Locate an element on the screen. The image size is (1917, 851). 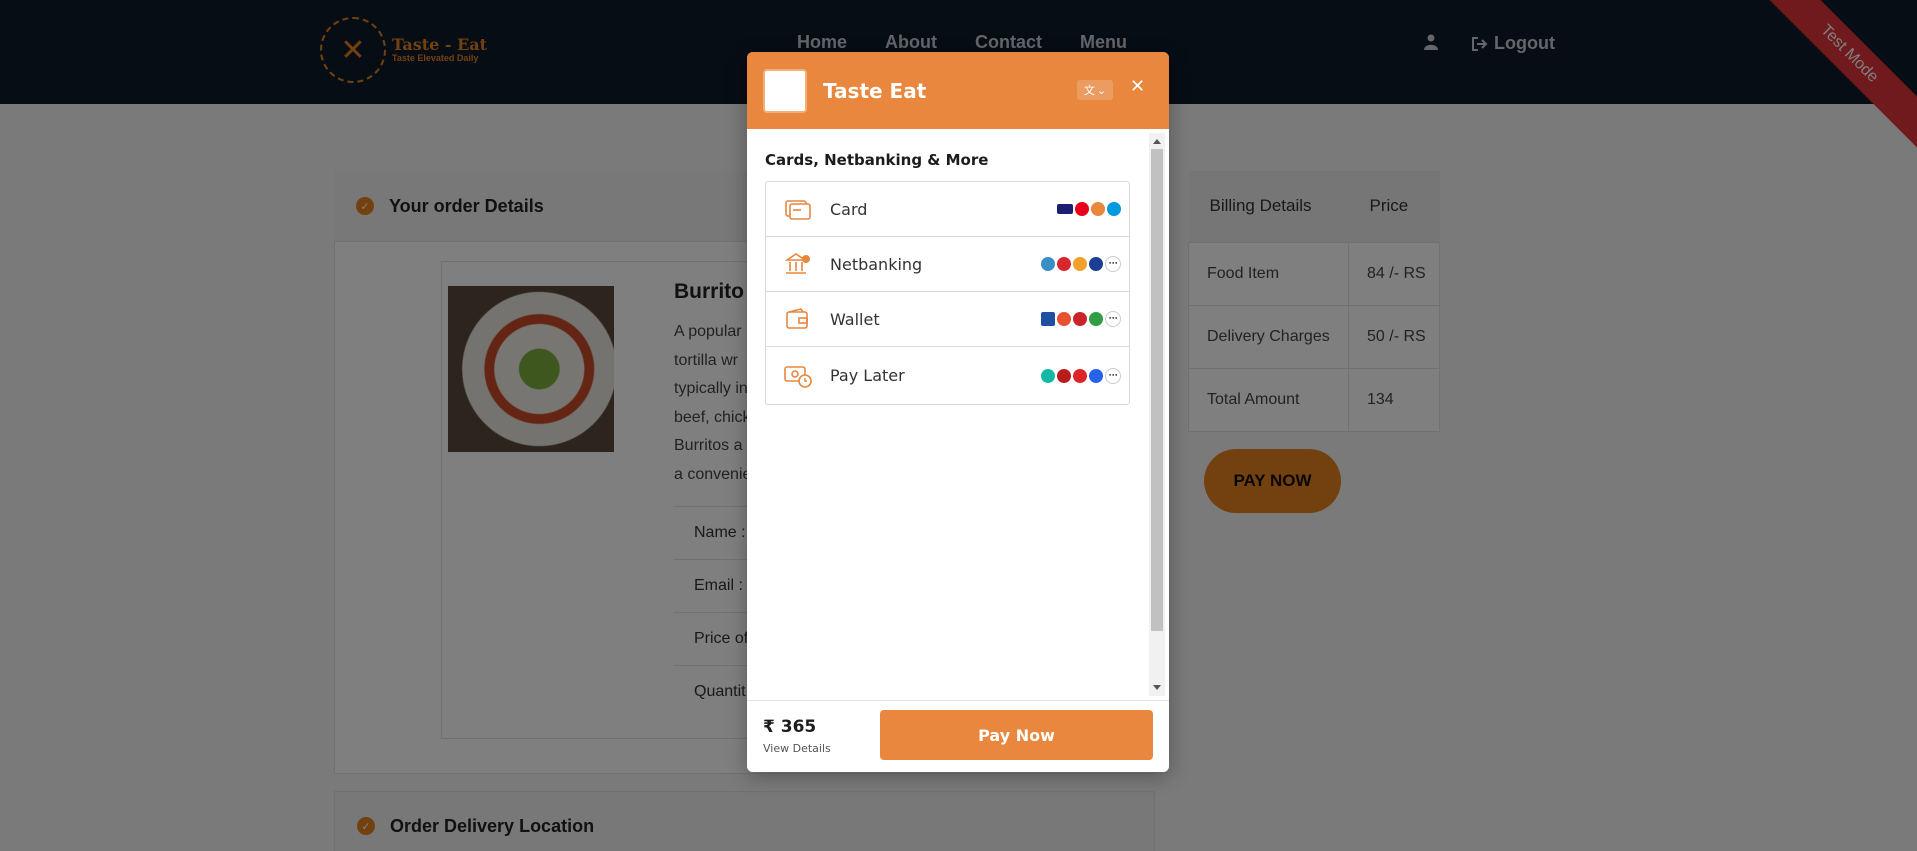
paylater-icon is located at coordinates (798, 376).